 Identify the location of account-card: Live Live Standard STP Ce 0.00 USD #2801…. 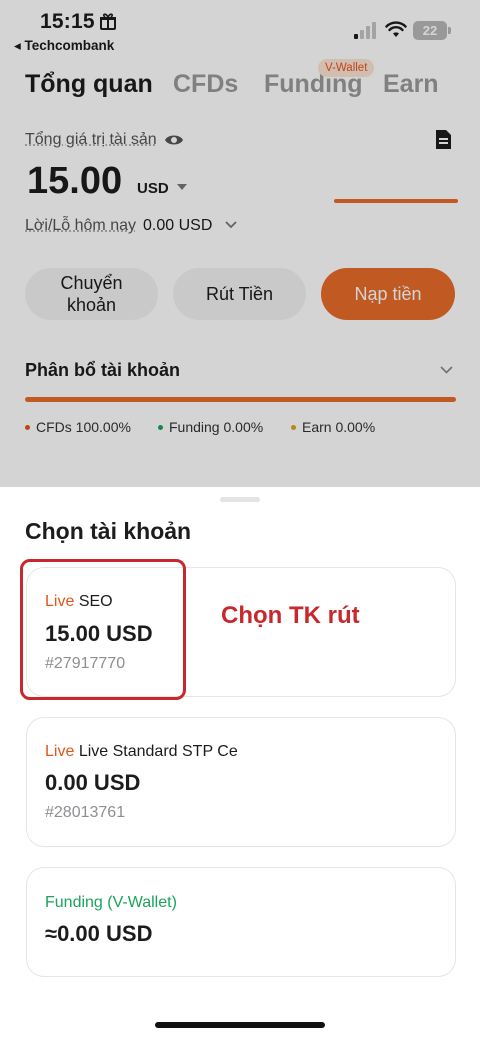
(241, 782).